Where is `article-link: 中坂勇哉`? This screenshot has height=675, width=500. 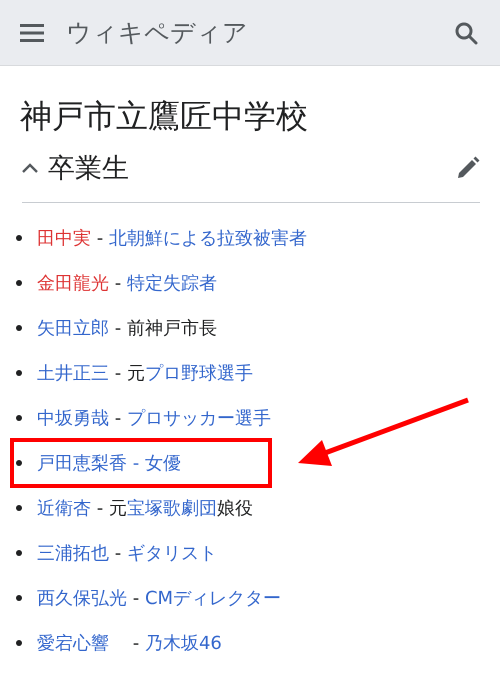 article-link: 中坂勇哉 is located at coordinates (73, 418).